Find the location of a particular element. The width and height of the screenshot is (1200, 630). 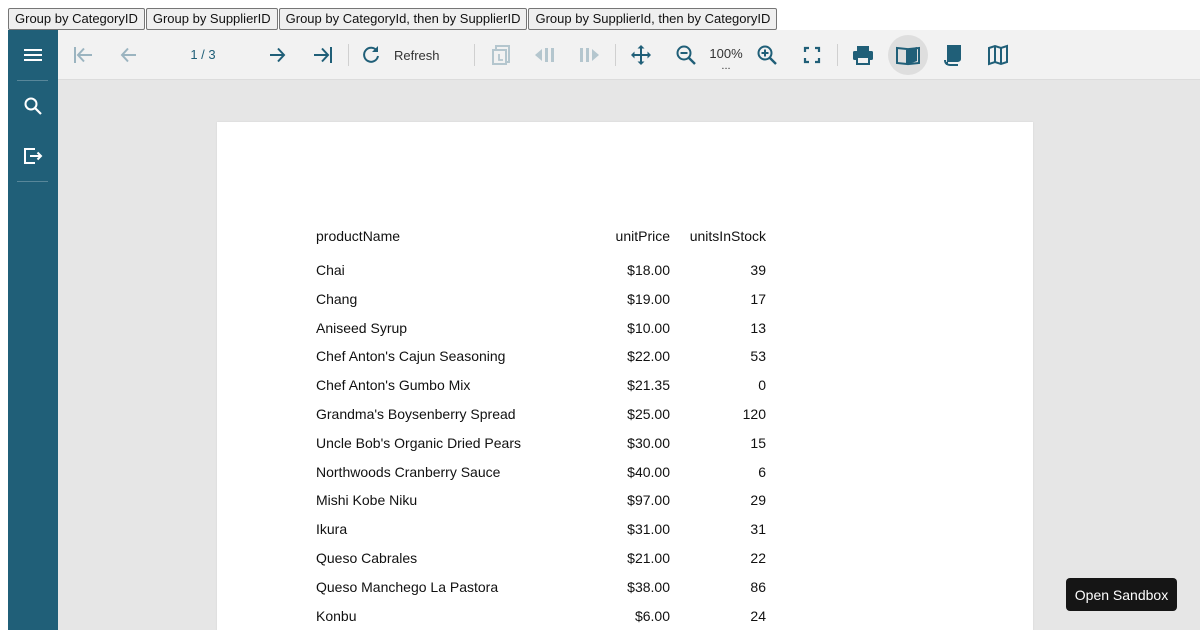

refresh-label: Refresh is located at coordinates (417, 55).